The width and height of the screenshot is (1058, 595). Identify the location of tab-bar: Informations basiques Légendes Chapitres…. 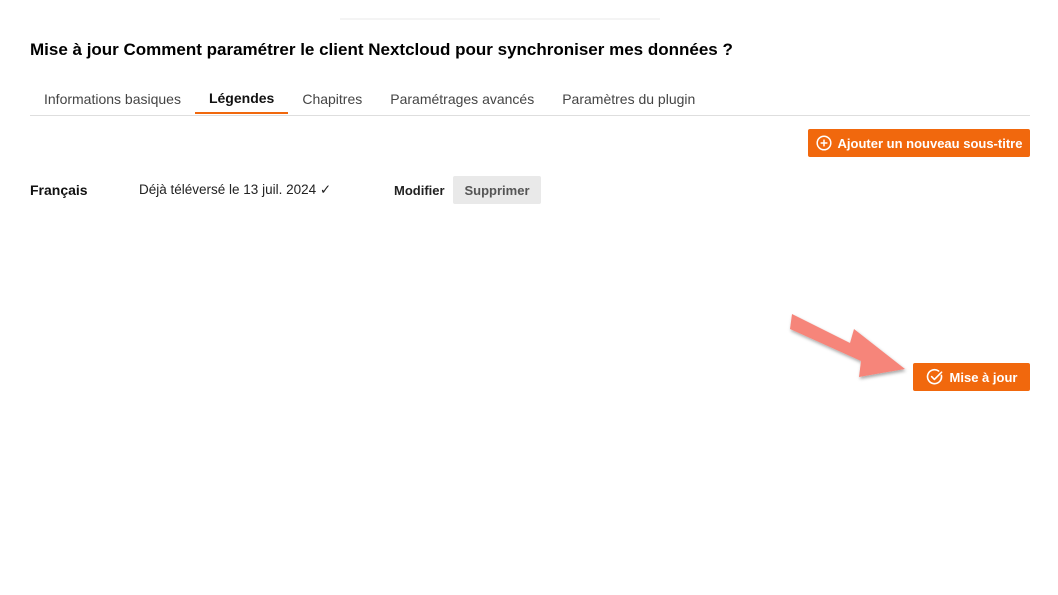
(530, 100).